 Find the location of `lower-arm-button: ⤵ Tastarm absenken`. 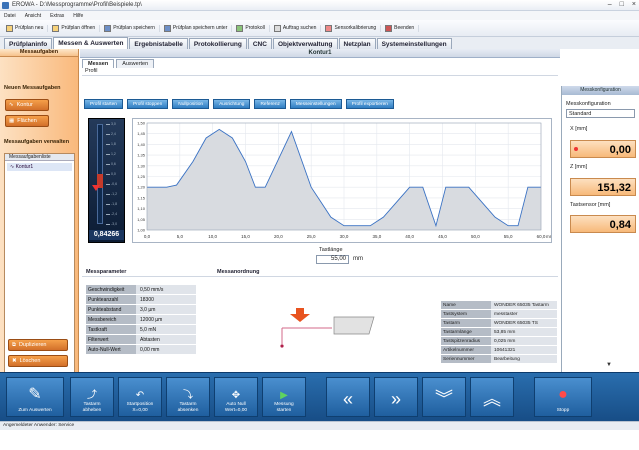

lower-arm-button: ⤵ Tastarm absenken is located at coordinates (188, 397).